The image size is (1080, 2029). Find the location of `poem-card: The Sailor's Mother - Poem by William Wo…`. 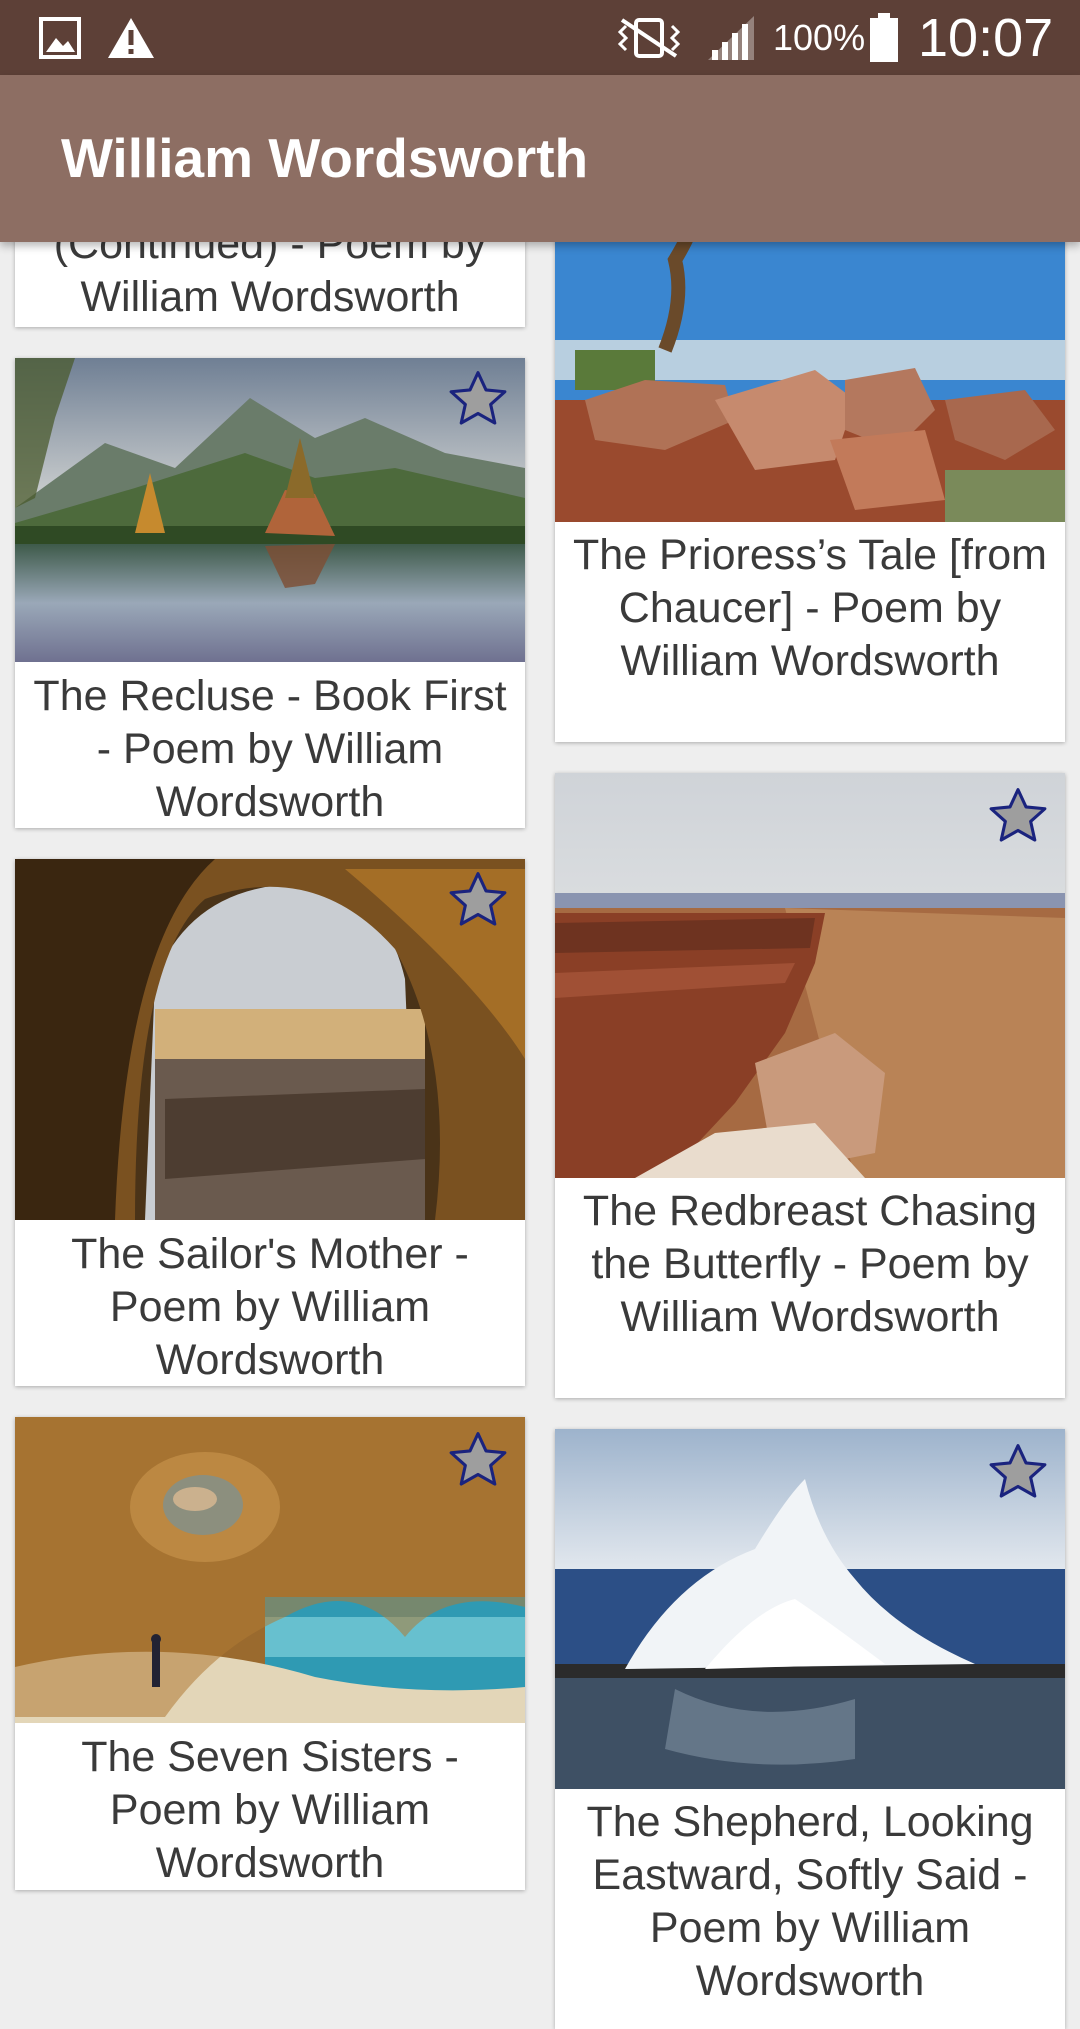

poem-card: The Sailor's Mother - Poem by William Wo… is located at coordinates (270, 1122).